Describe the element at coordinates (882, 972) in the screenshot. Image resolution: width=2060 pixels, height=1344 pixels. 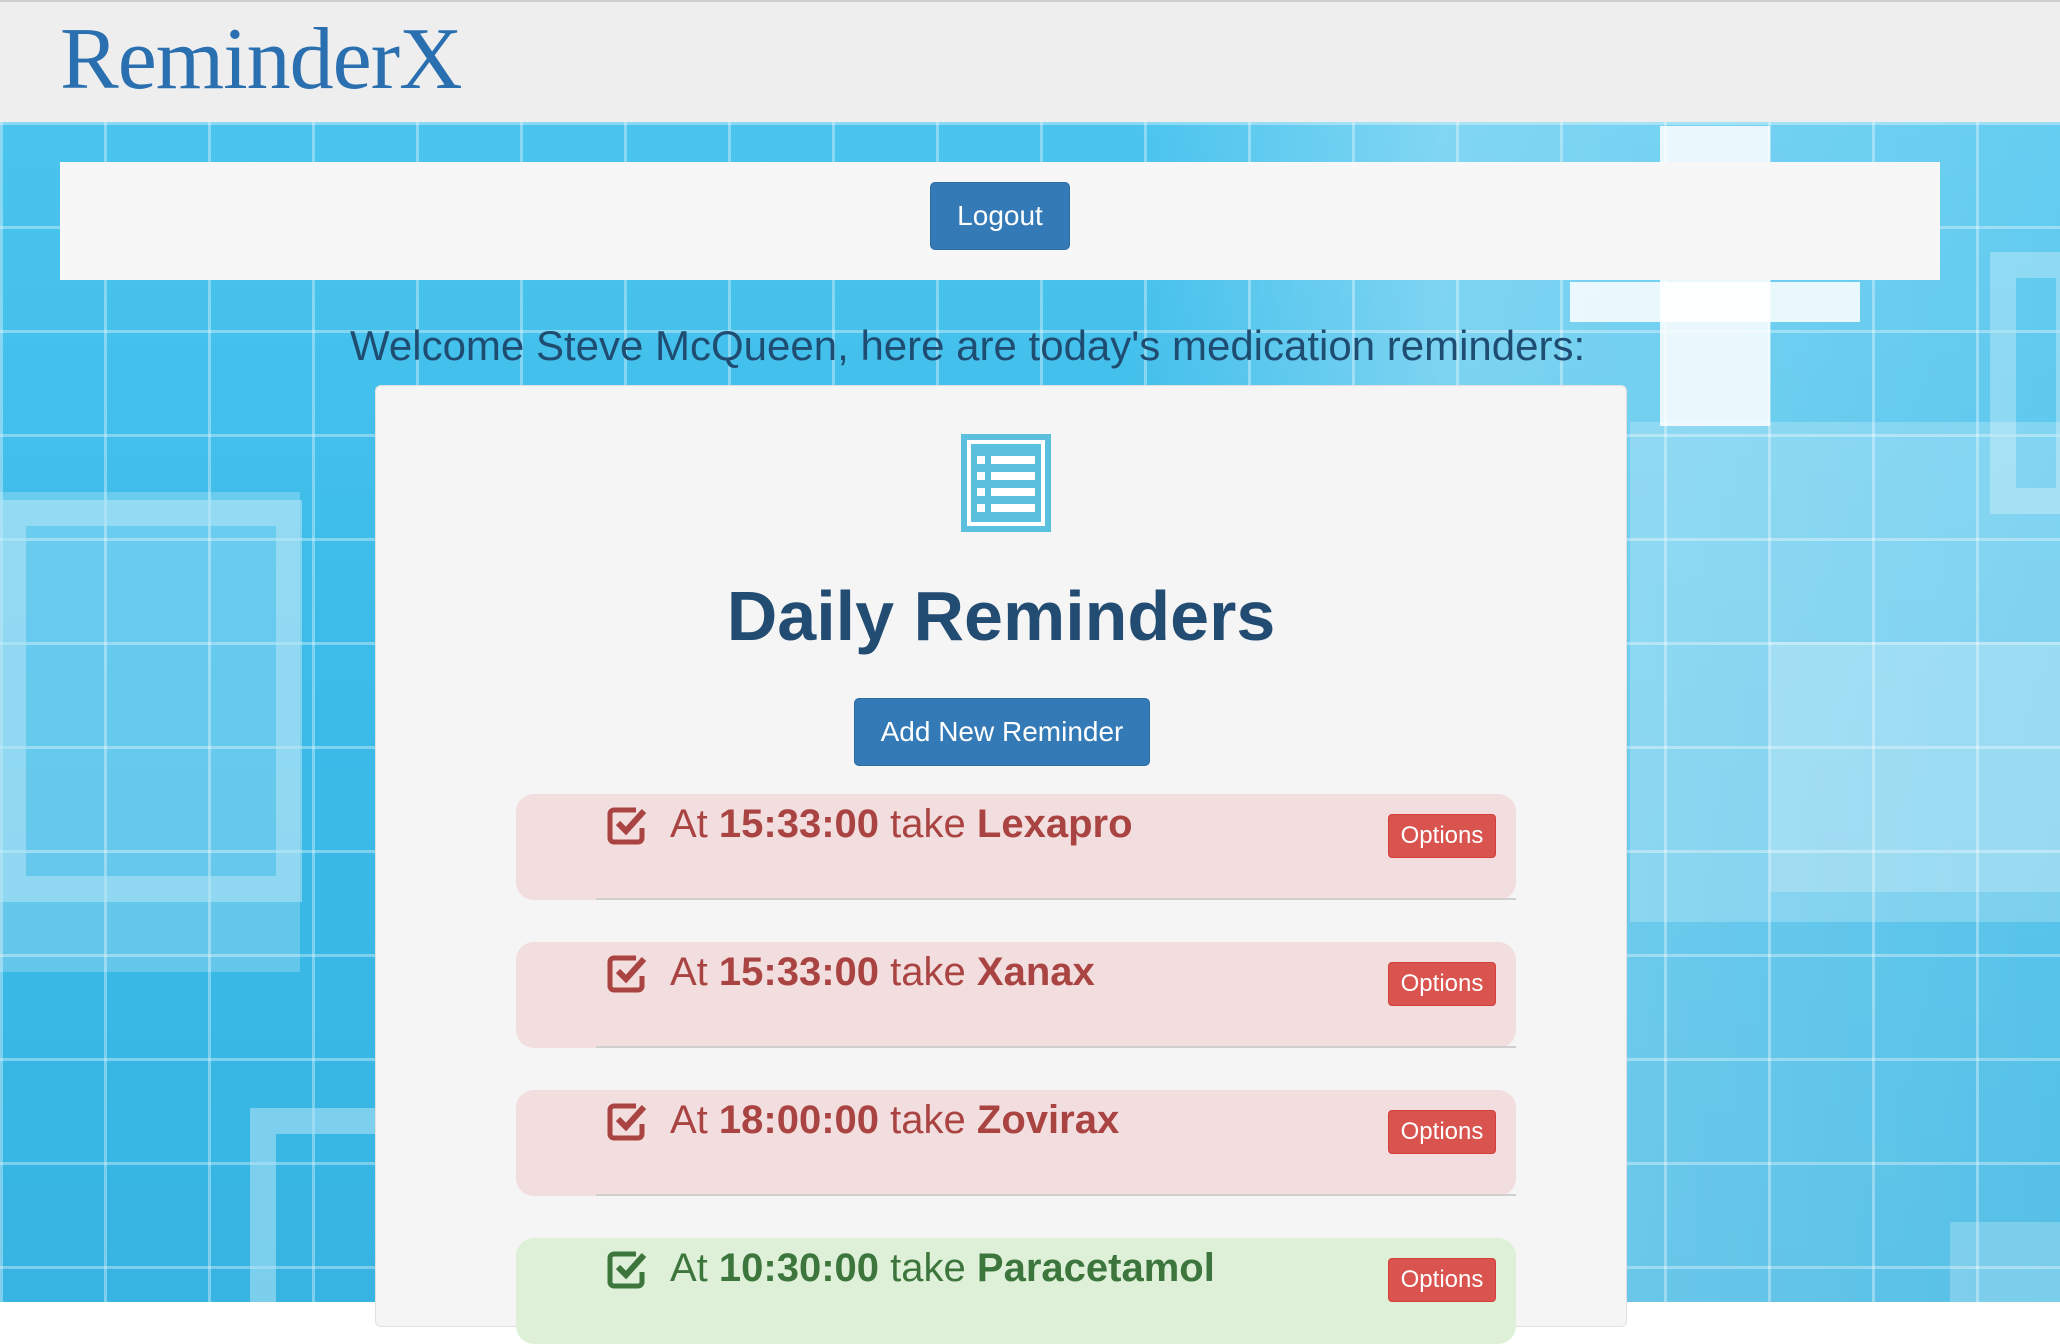
I see `reminder-text: At 15:33:00 take Xanax` at that location.